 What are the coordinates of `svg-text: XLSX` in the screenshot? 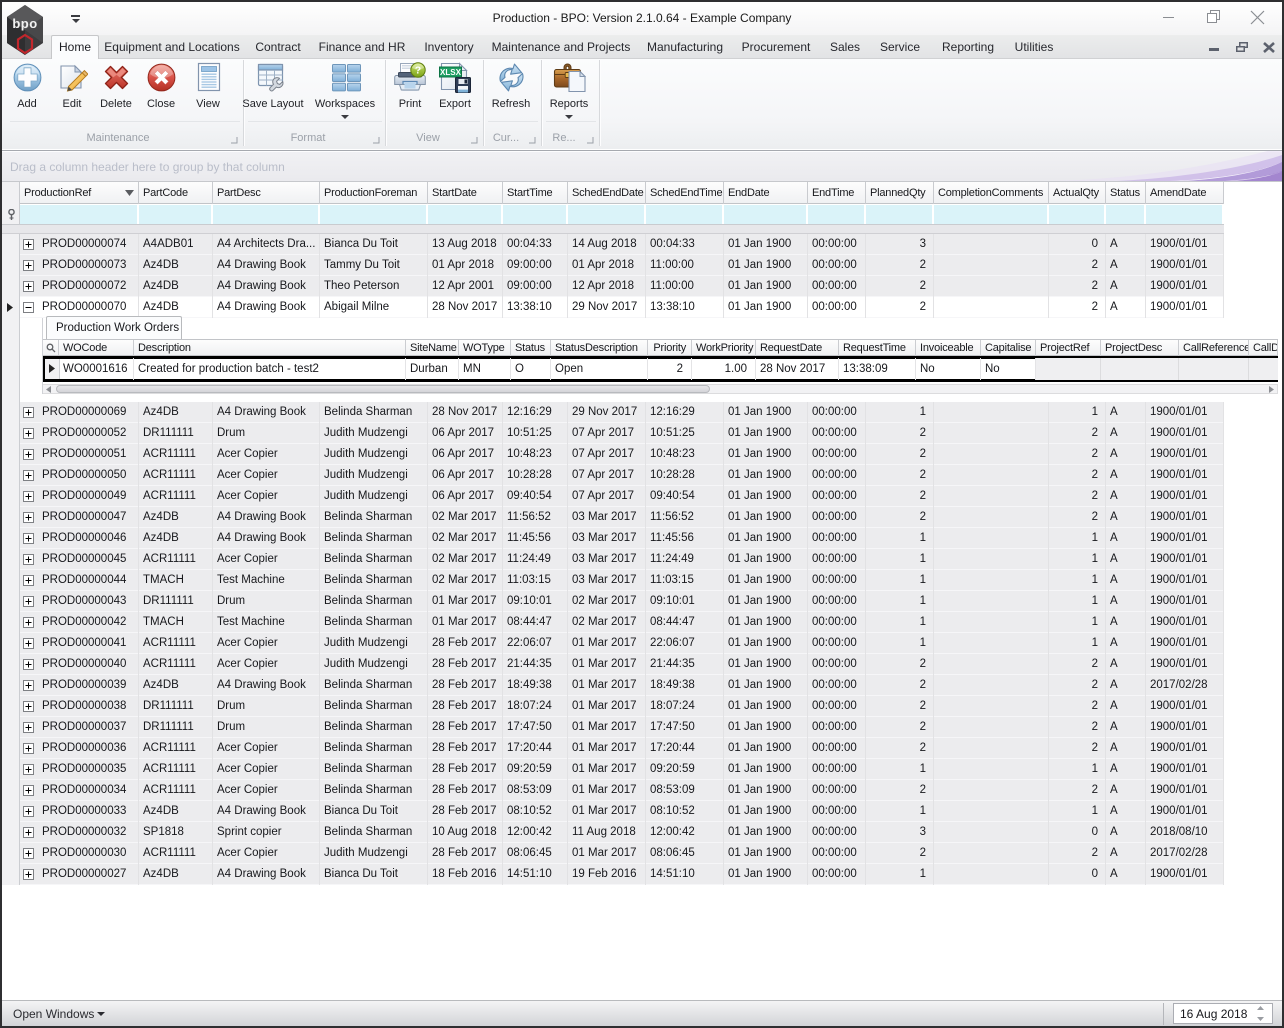 It's located at (451, 72).